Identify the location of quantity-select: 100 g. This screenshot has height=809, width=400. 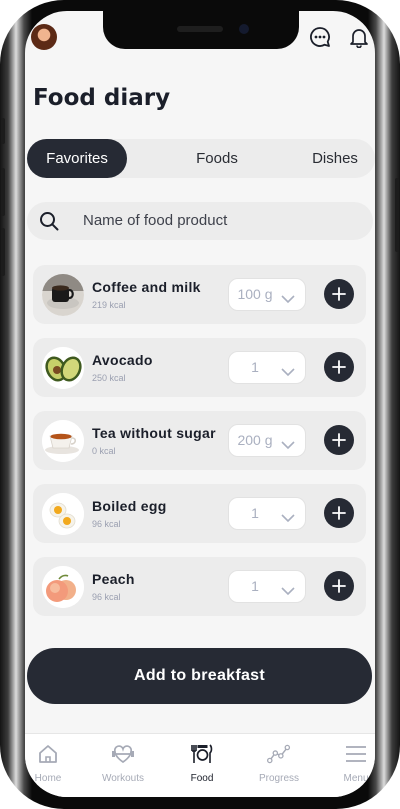
(267, 294).